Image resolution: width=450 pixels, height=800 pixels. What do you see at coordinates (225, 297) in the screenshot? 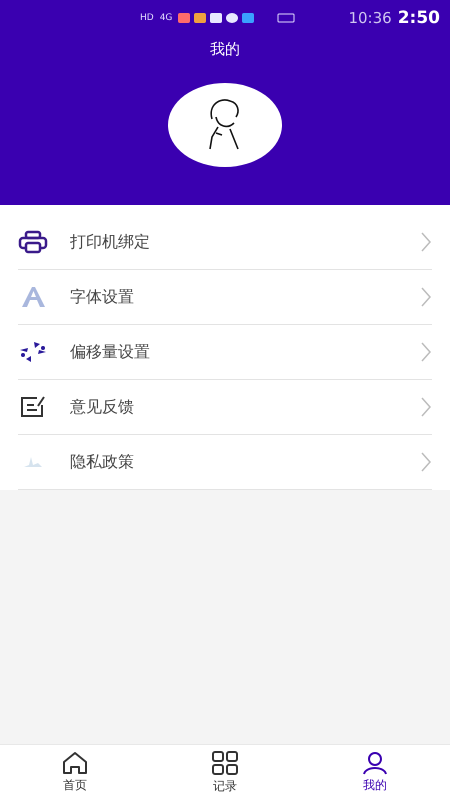
I see `menu-item: 字体设置` at bounding box center [225, 297].